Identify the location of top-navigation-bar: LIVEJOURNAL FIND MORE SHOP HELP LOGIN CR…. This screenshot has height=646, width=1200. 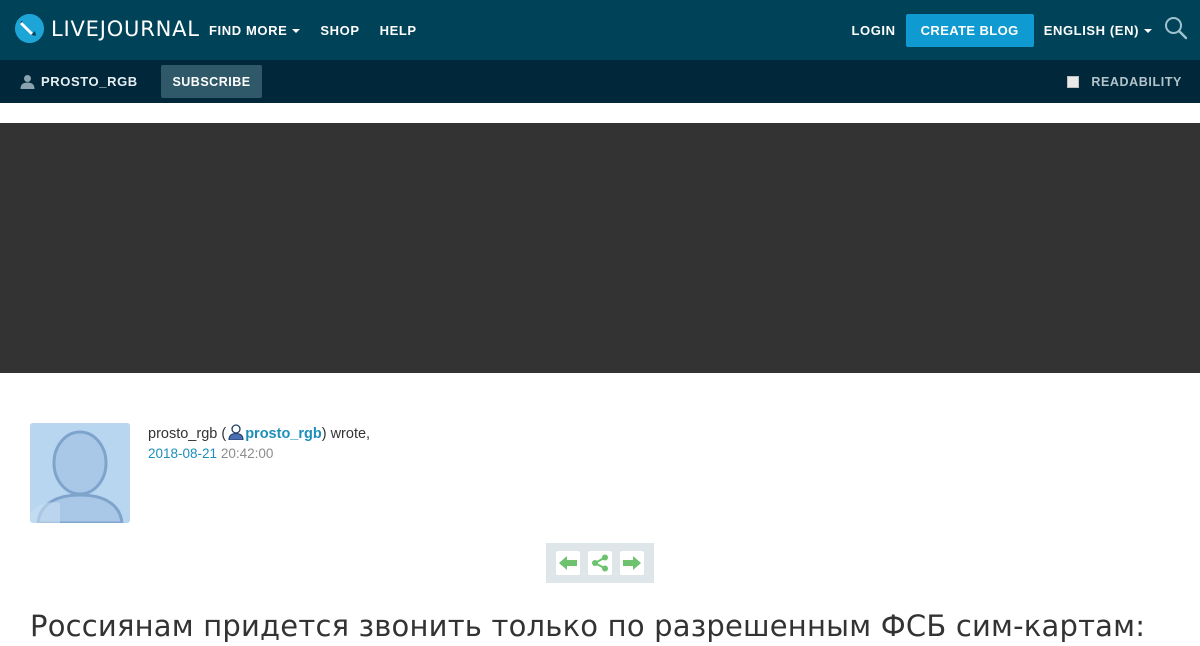
(600, 30).